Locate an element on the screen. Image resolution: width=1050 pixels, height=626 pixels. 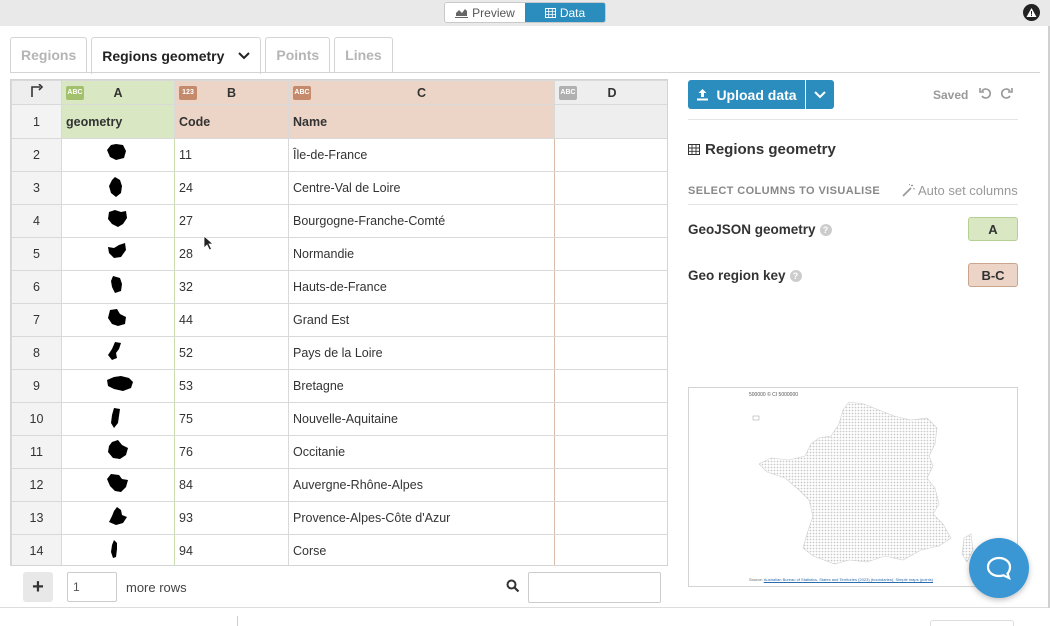
dimension-label: GeoJSON geometry is located at coordinates (752, 229).